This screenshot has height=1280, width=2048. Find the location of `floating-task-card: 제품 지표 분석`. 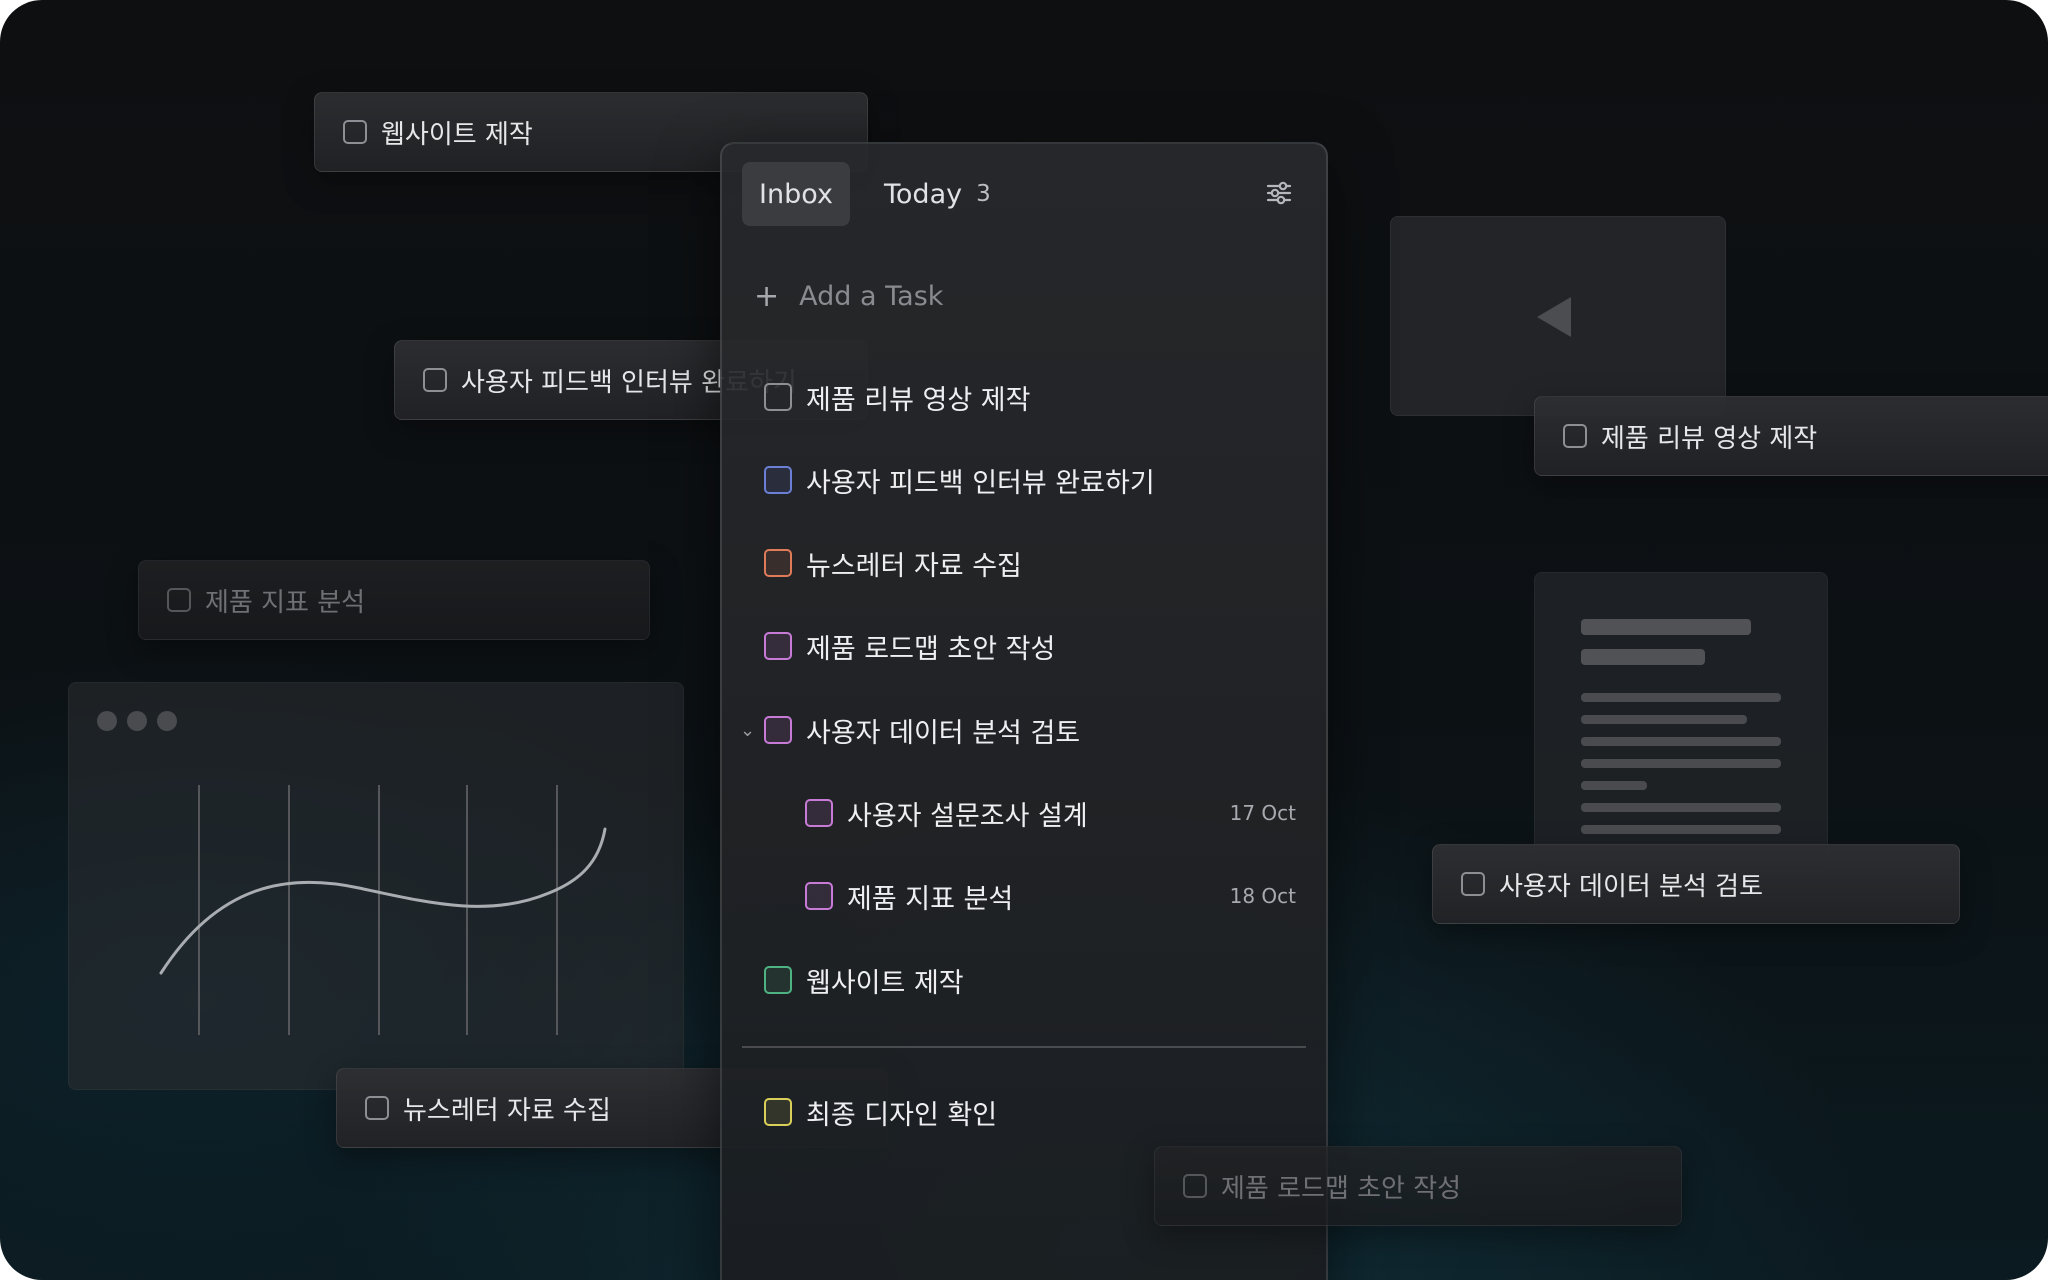

floating-task-card: 제품 지표 분석 is located at coordinates (394, 600).